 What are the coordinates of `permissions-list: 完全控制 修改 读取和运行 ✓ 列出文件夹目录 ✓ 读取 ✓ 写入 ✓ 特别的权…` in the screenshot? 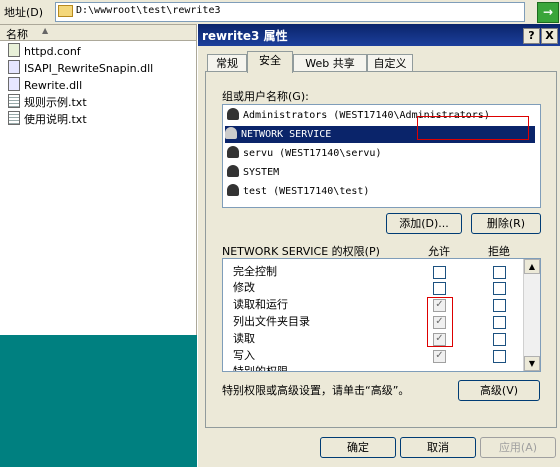 It's located at (381, 315).